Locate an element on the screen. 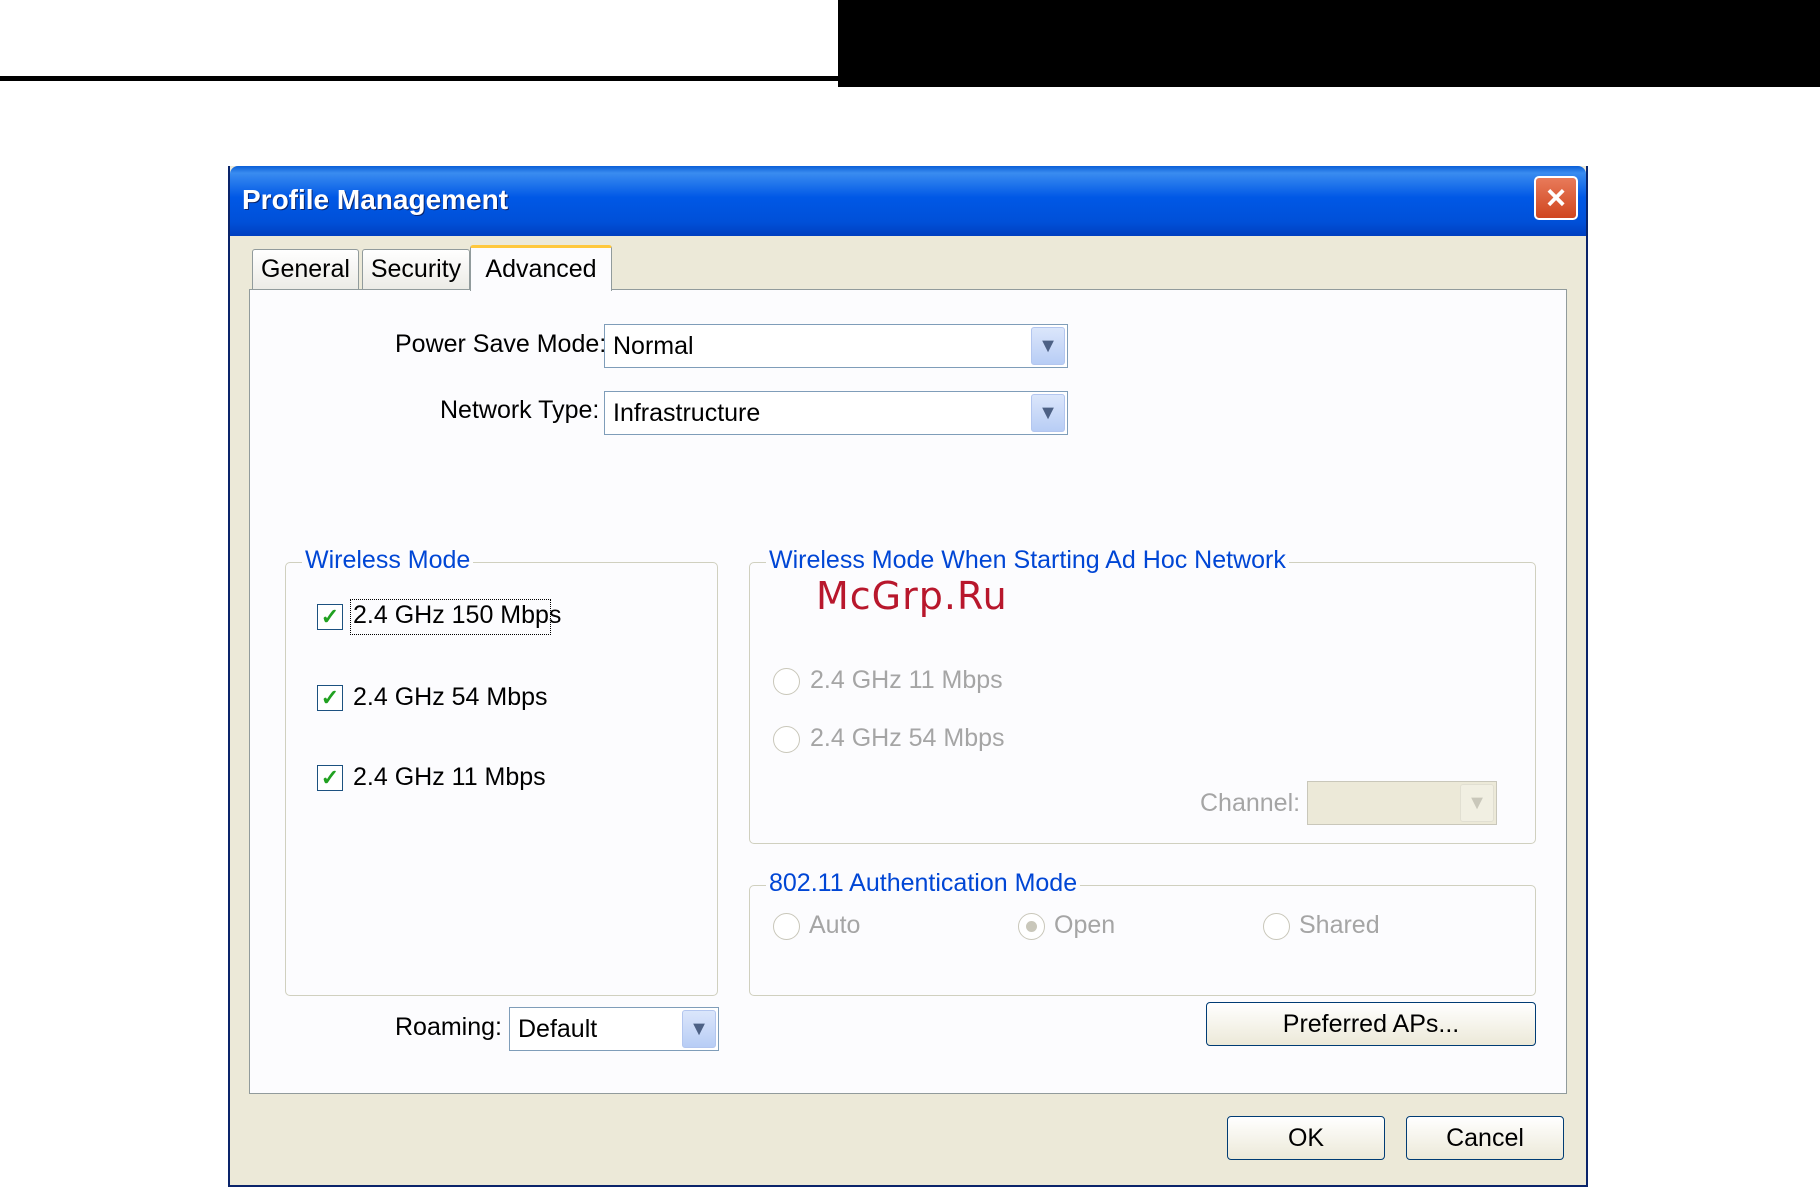 Image resolution: width=1820 pixels, height=1187 pixels. checkbox-label: 2.4 GHz 54 Mbps is located at coordinates (450, 697).